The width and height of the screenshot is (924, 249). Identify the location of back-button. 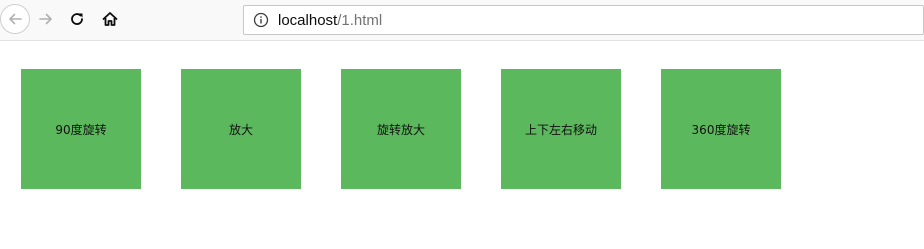
(15, 19).